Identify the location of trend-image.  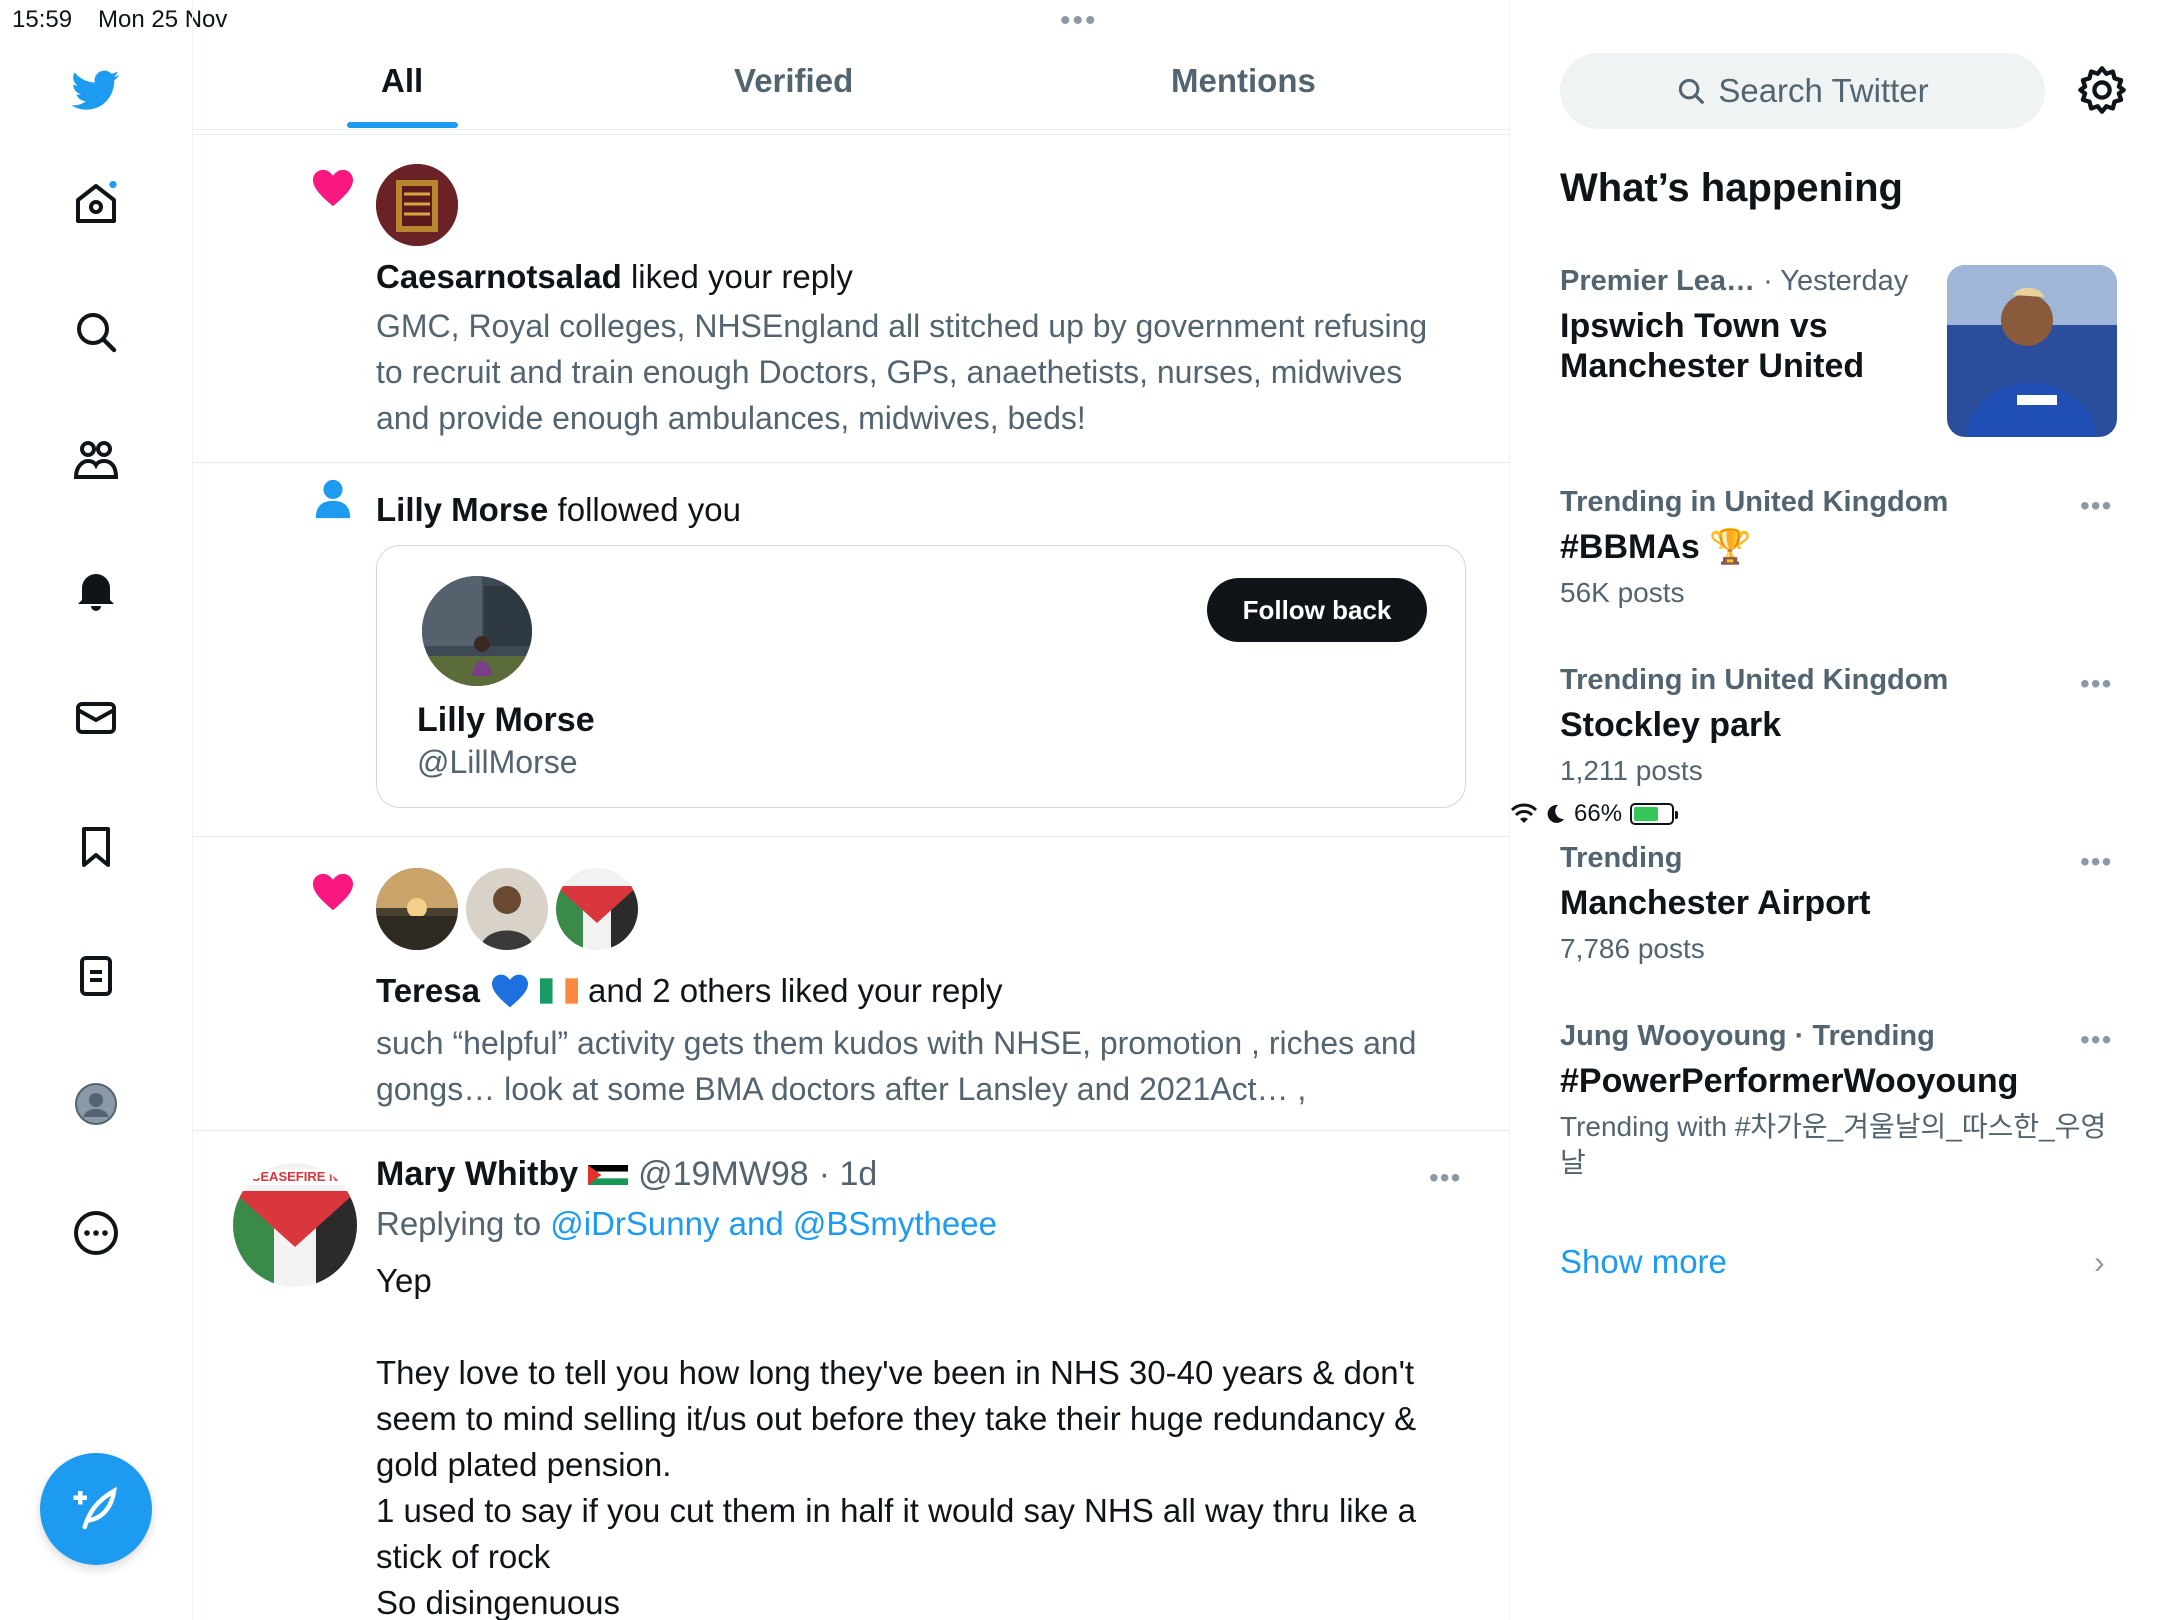
(2032, 351).